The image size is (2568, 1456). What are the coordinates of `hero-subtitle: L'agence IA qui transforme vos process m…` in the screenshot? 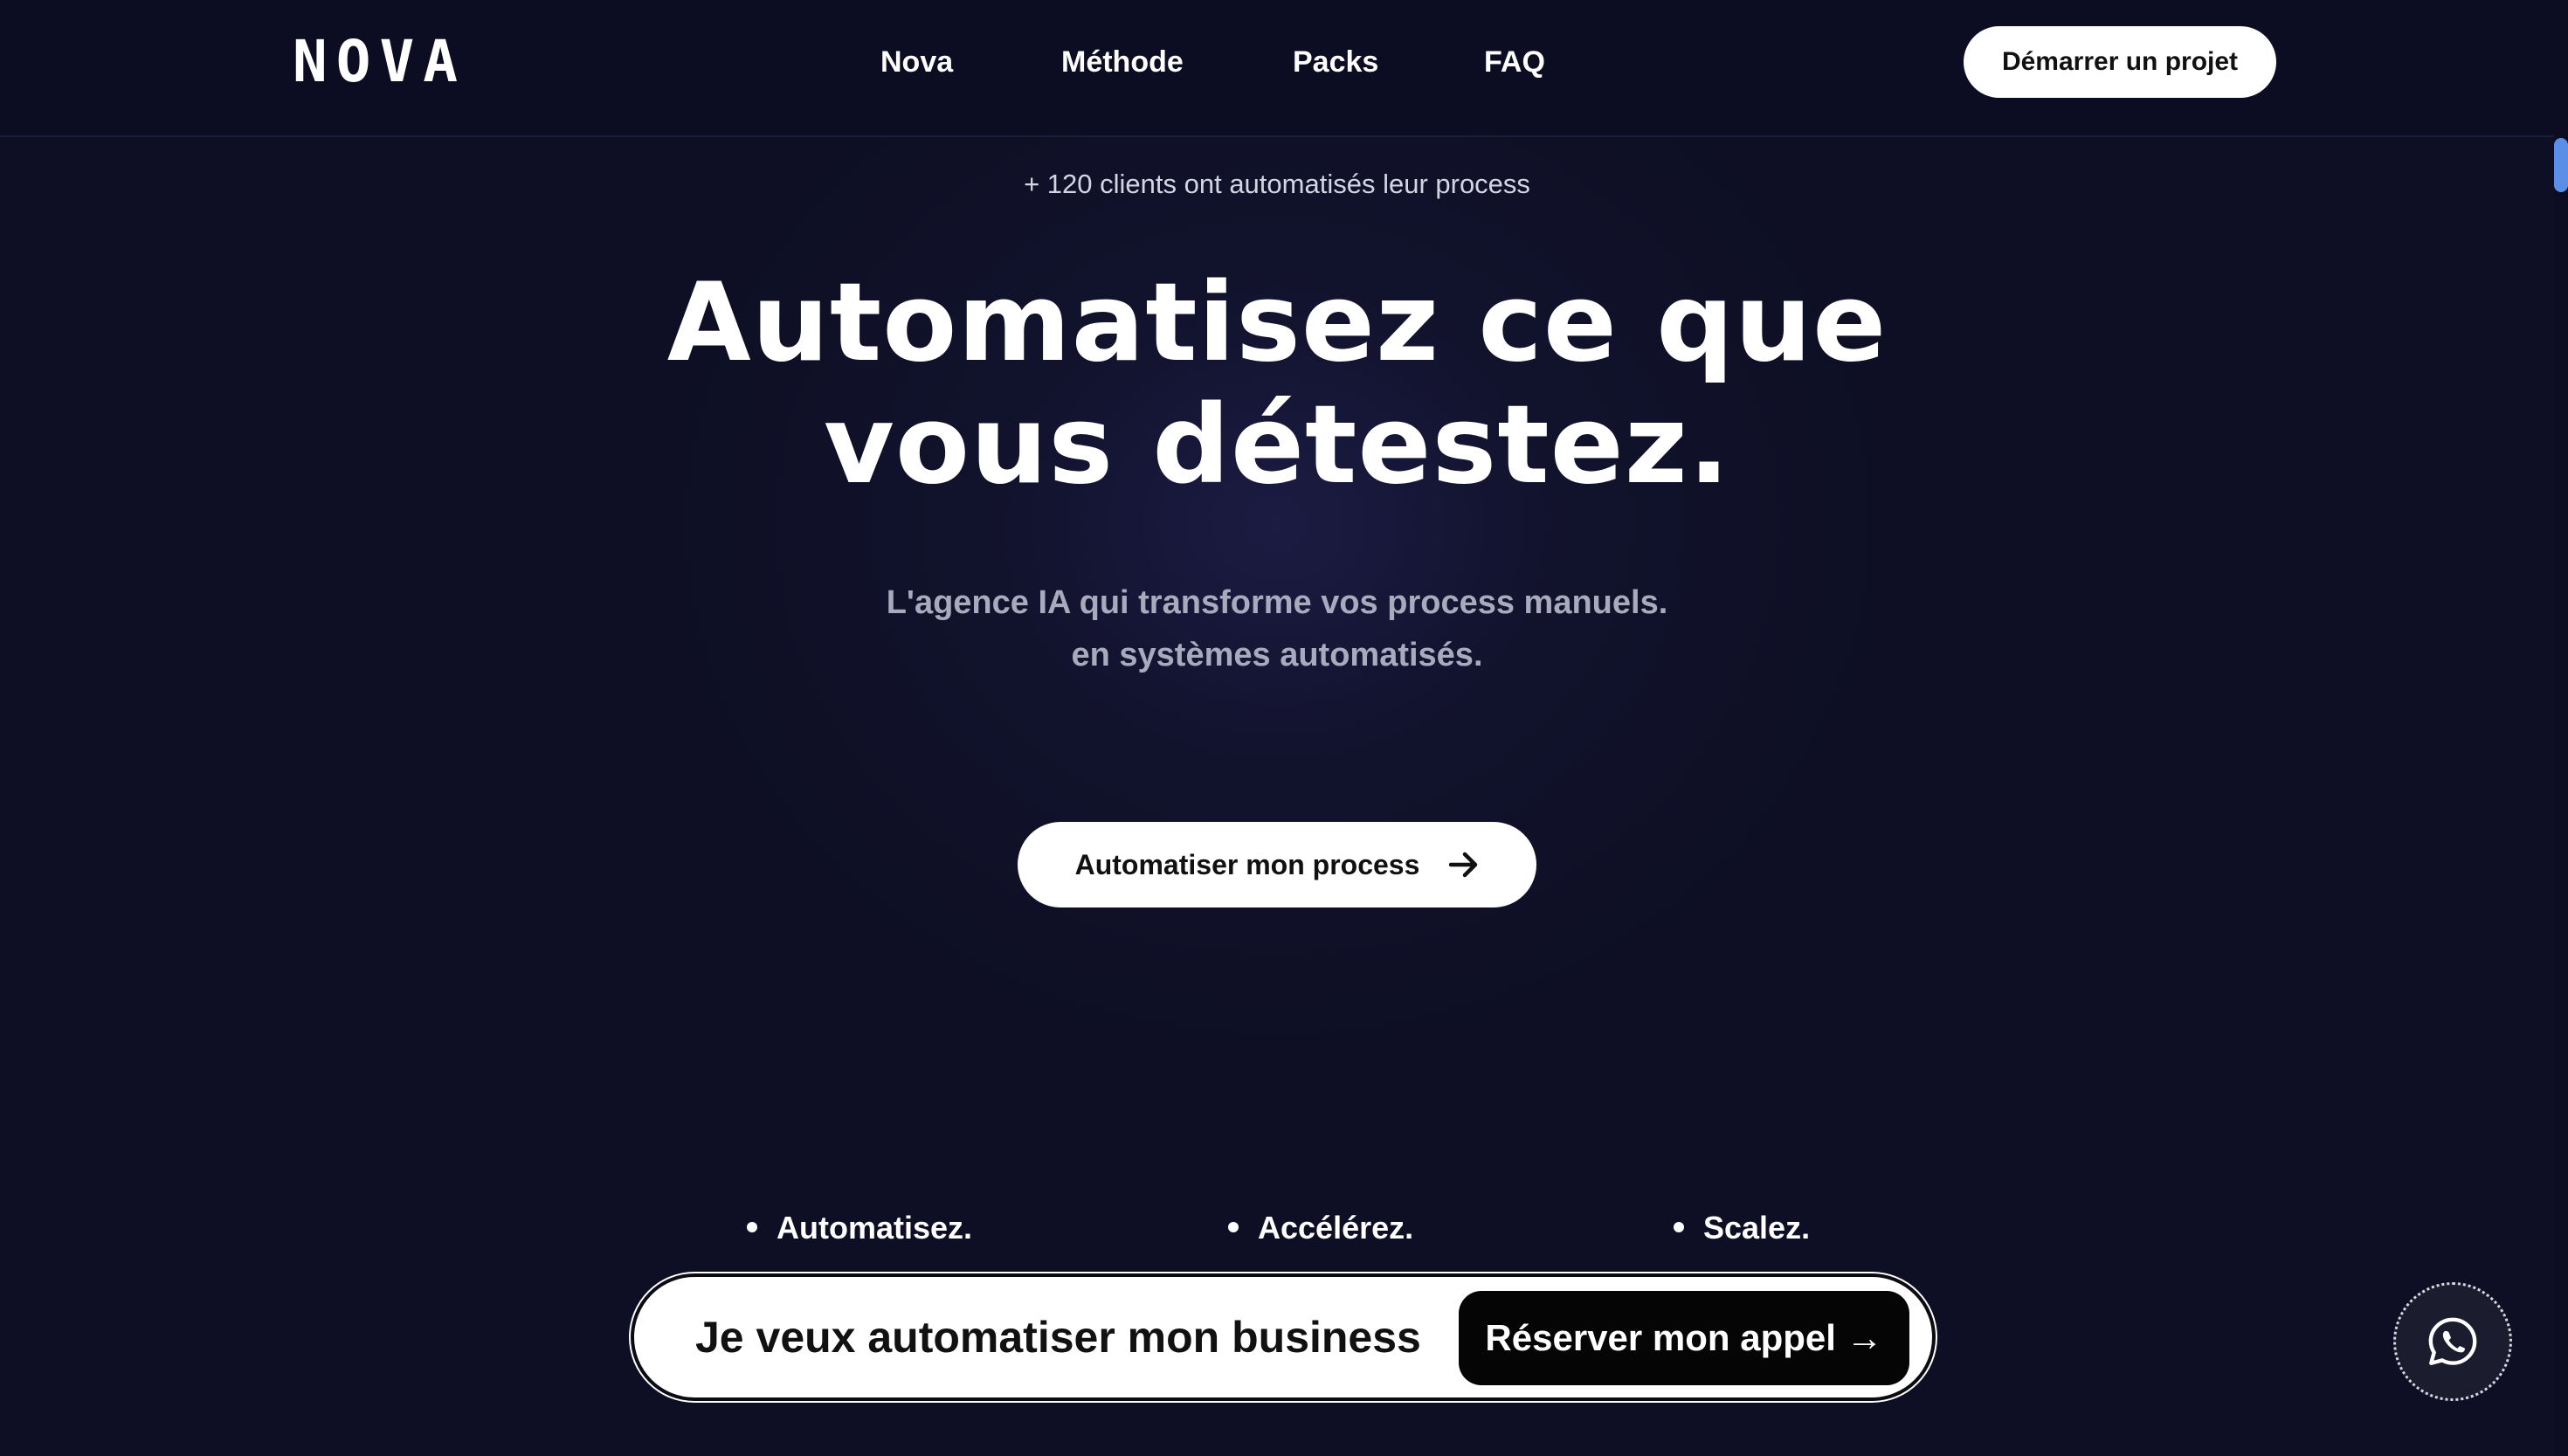 It's located at (1277, 628).